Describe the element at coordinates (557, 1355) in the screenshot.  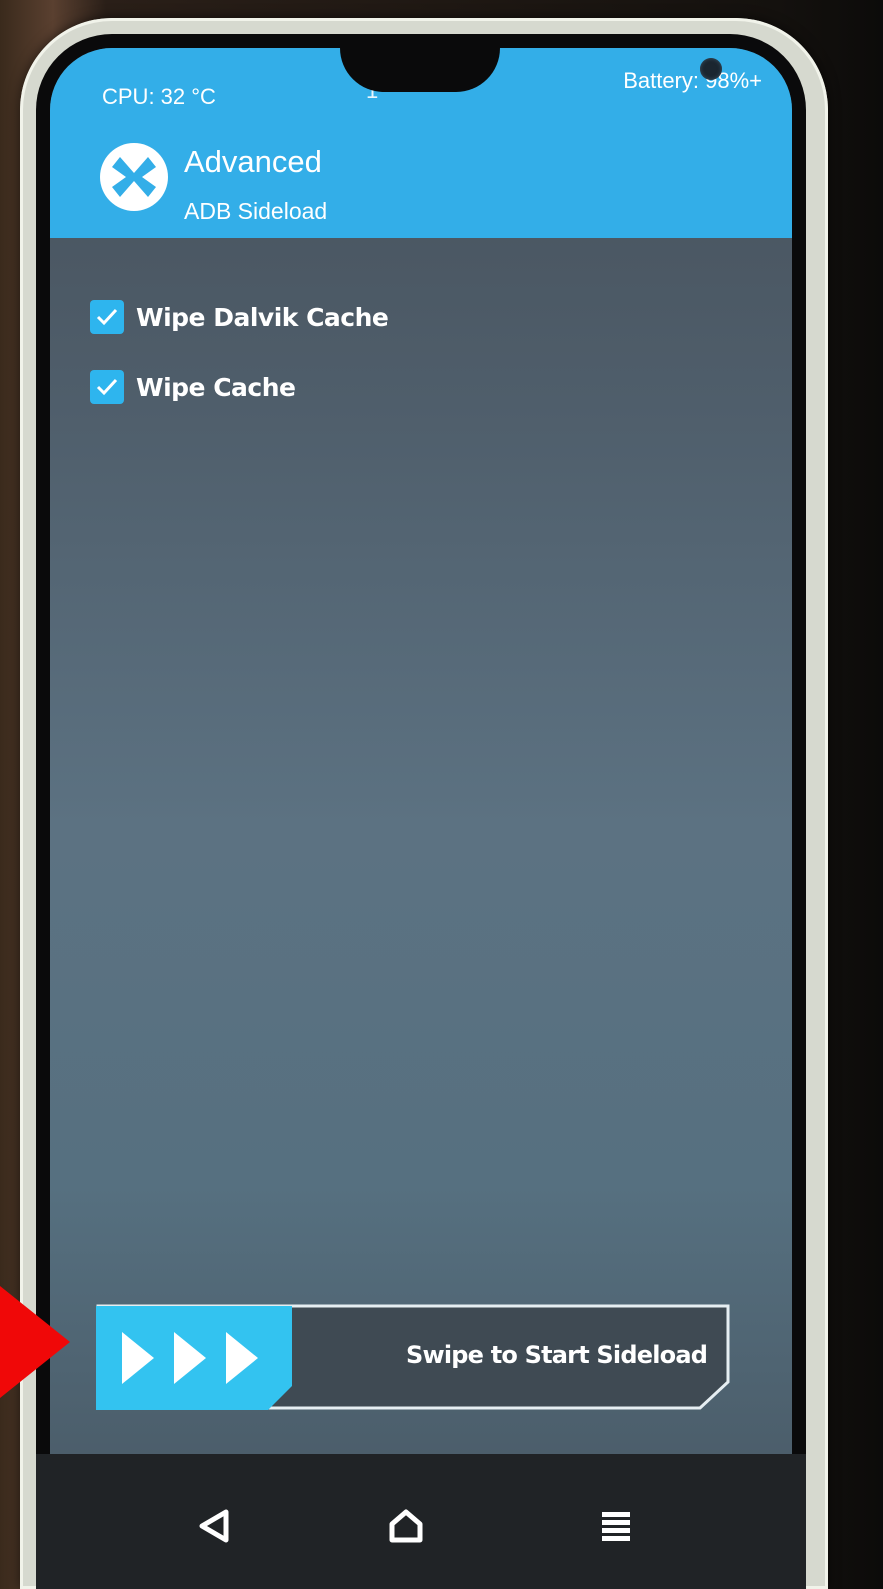
I see `slider-label: Swipe to Start Sideload` at that location.